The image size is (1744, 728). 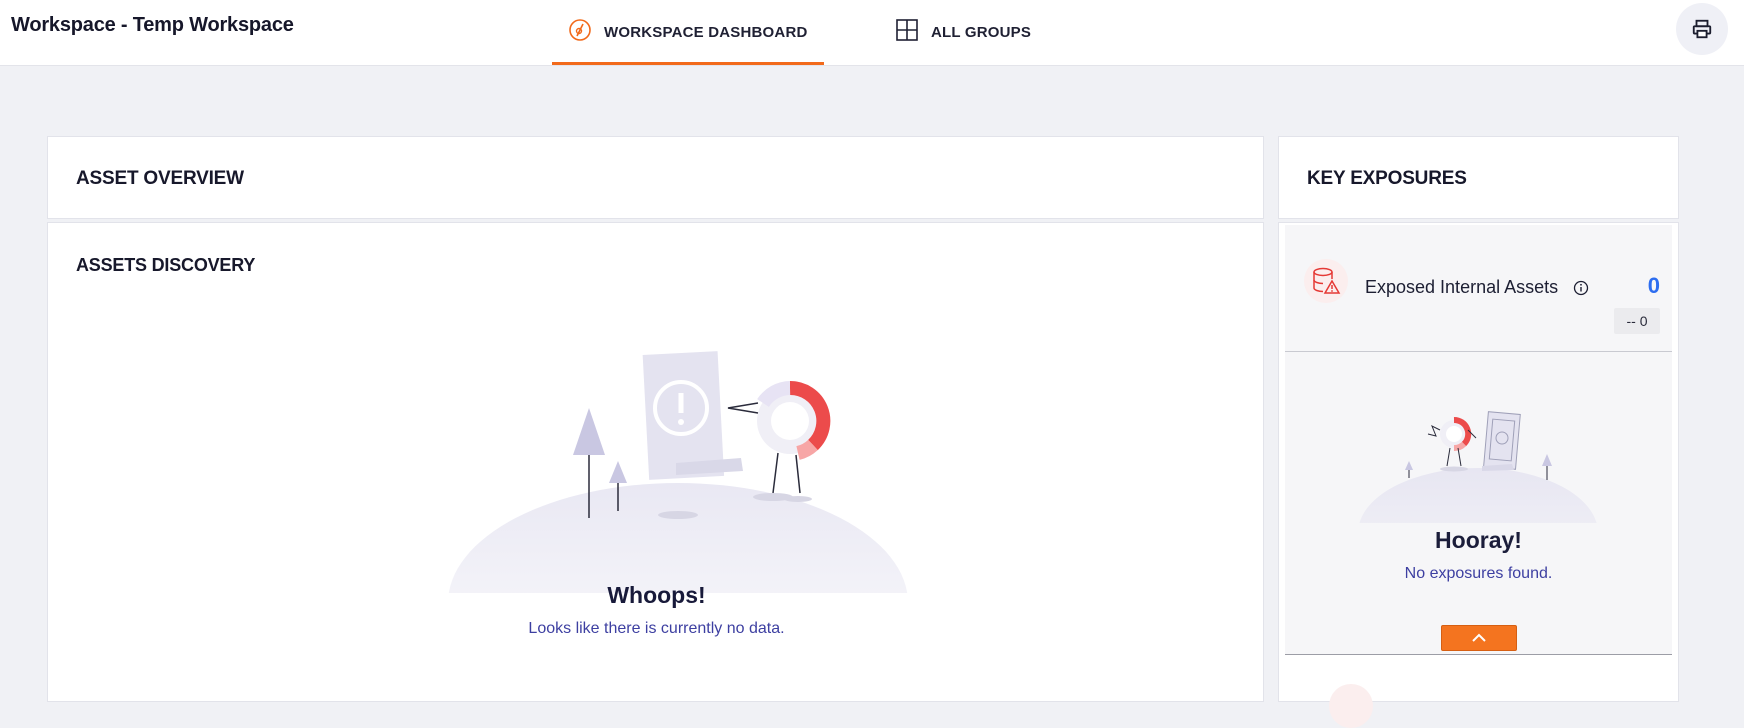 I want to click on info-icon, so click(x=1581, y=288).